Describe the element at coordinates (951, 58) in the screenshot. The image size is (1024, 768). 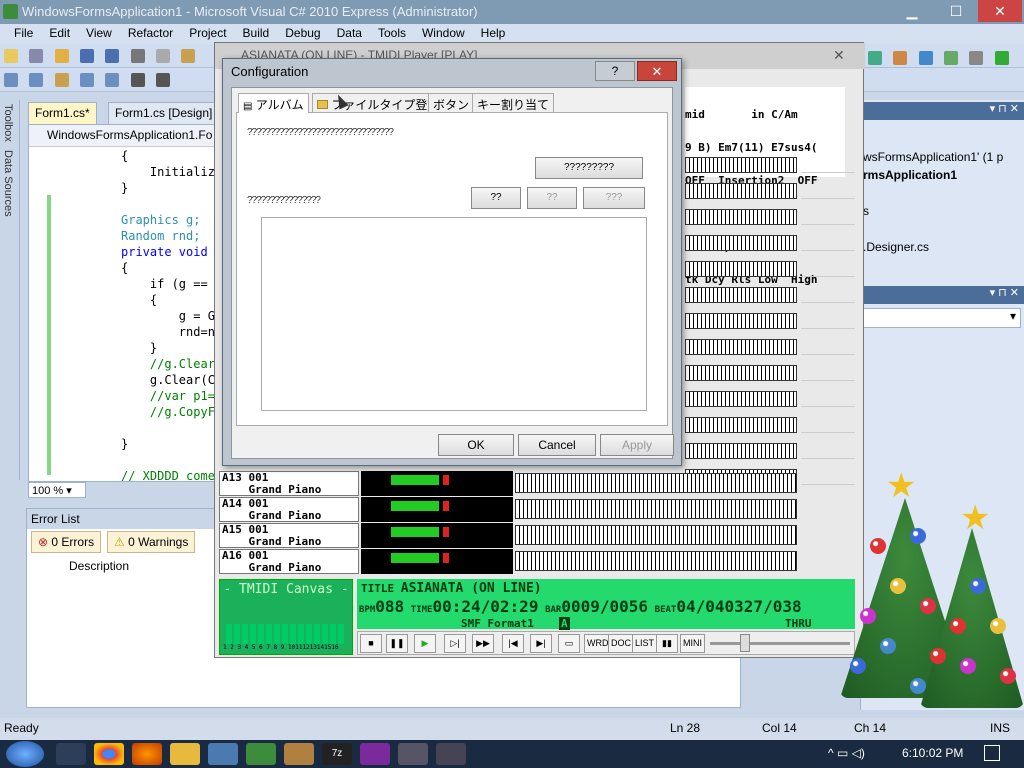
I see `toolbar-icon-r4` at that location.